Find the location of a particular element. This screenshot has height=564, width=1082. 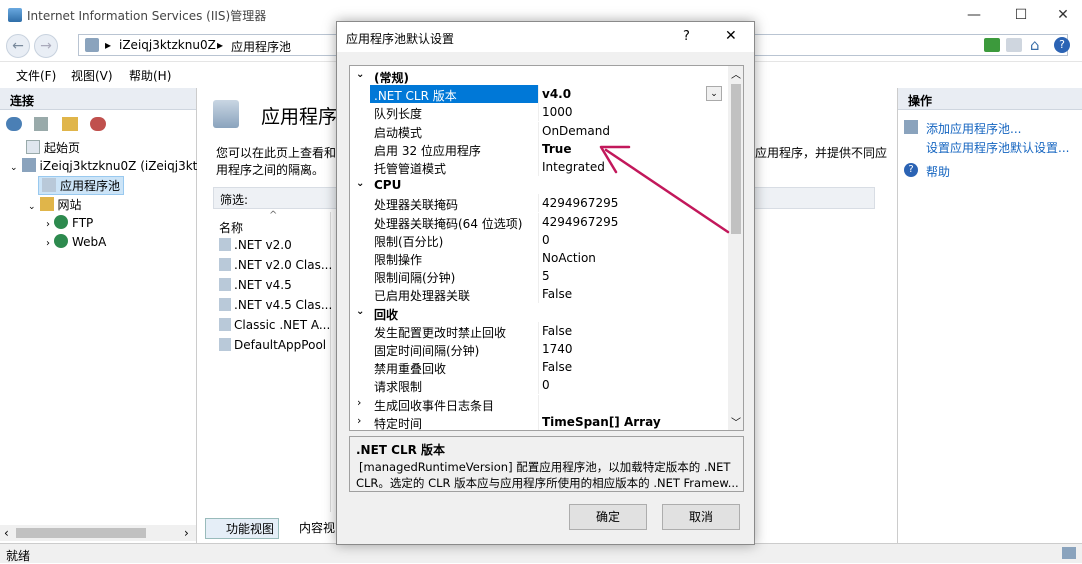

category-row-cpu: ⌄ CPU is located at coordinates (539, 185).